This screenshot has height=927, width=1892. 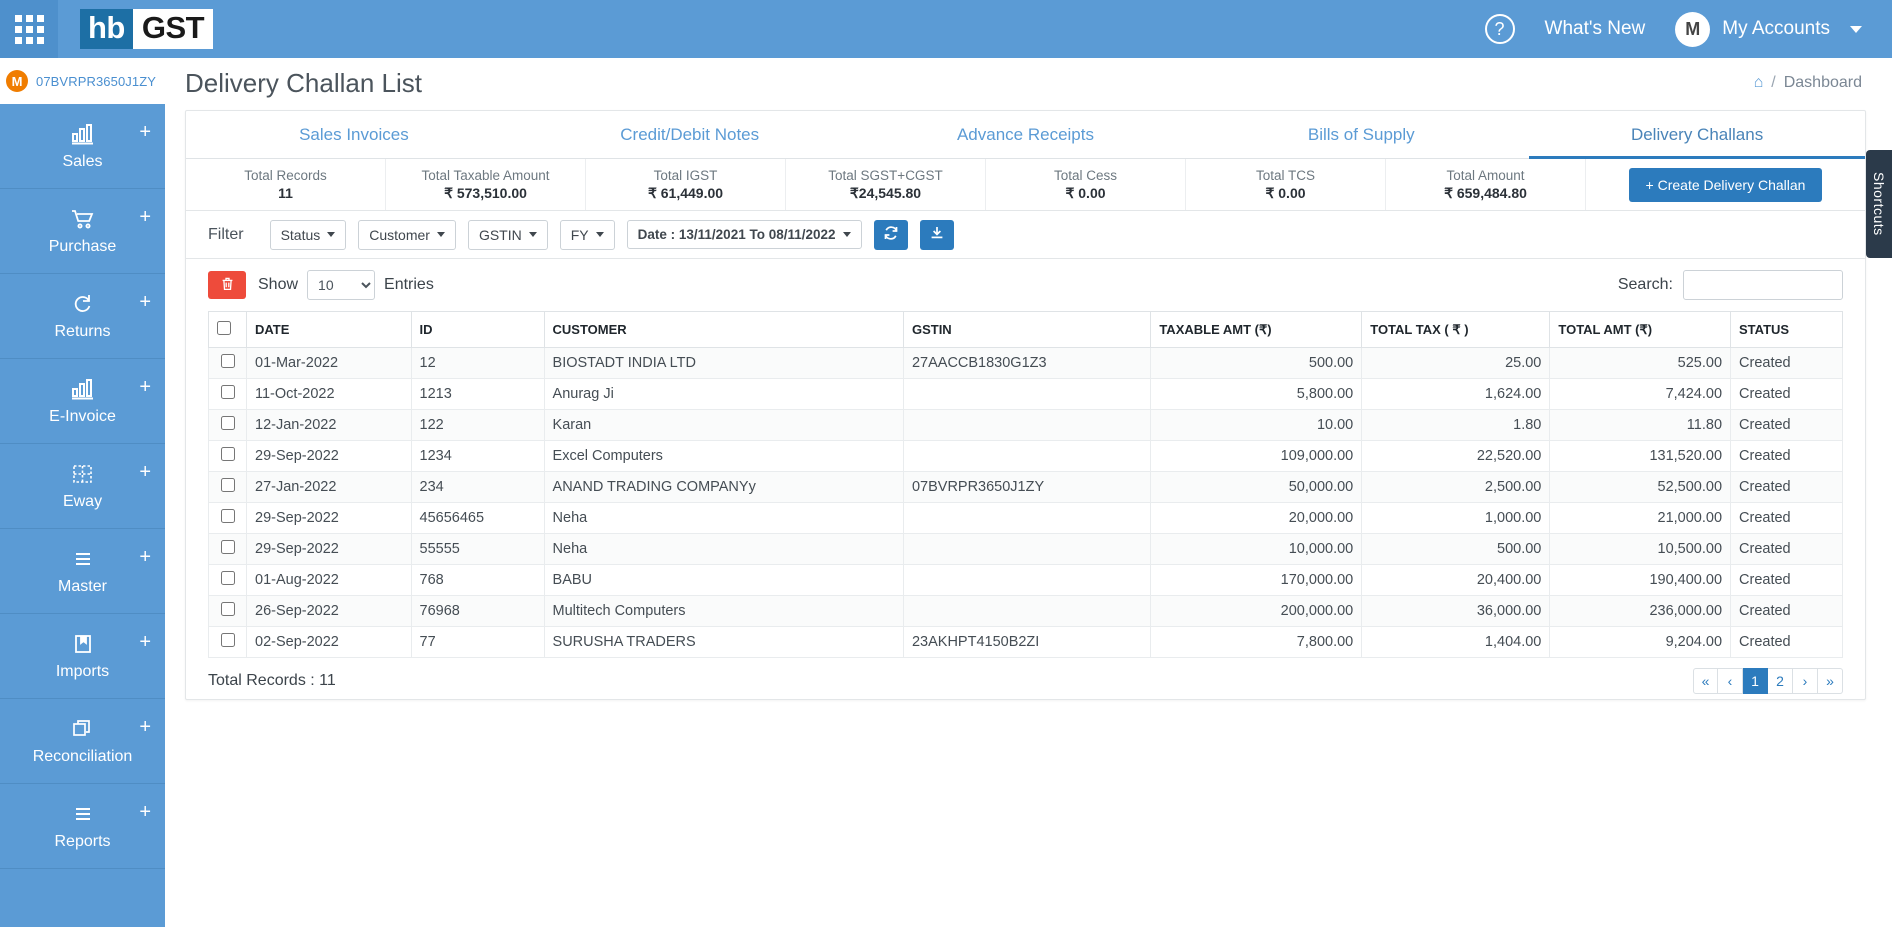 I want to click on cell-id: 12, so click(x=477, y=363).